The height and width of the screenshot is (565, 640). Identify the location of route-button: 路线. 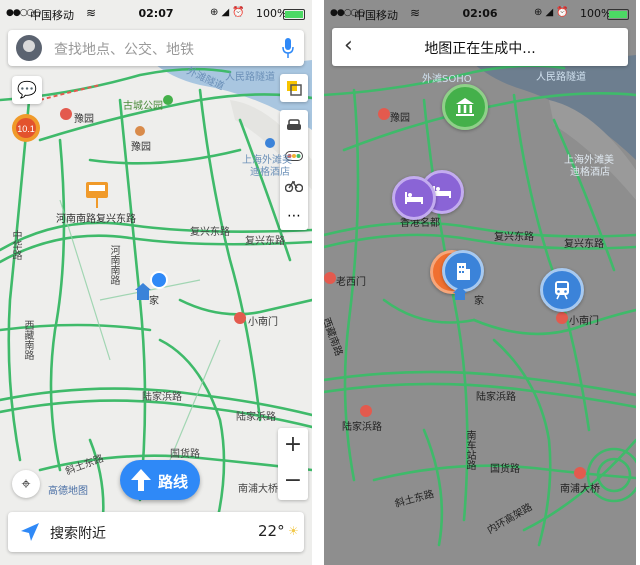
(160, 480).